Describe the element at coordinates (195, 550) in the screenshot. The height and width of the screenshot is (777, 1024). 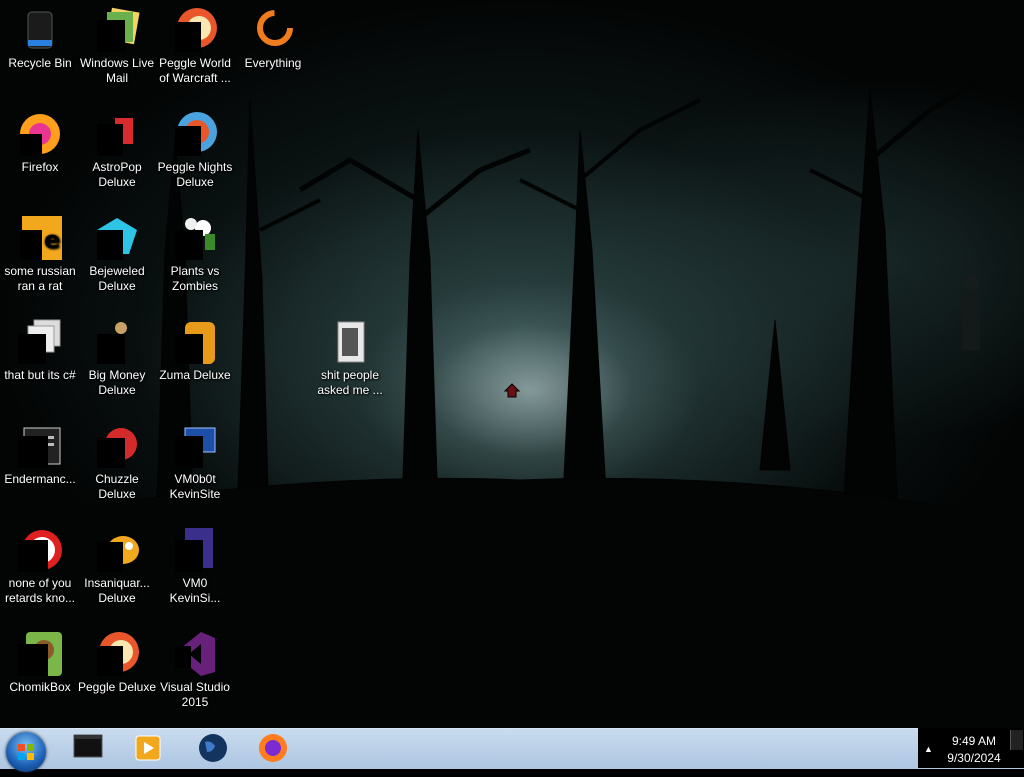
I see `document-icon` at that location.